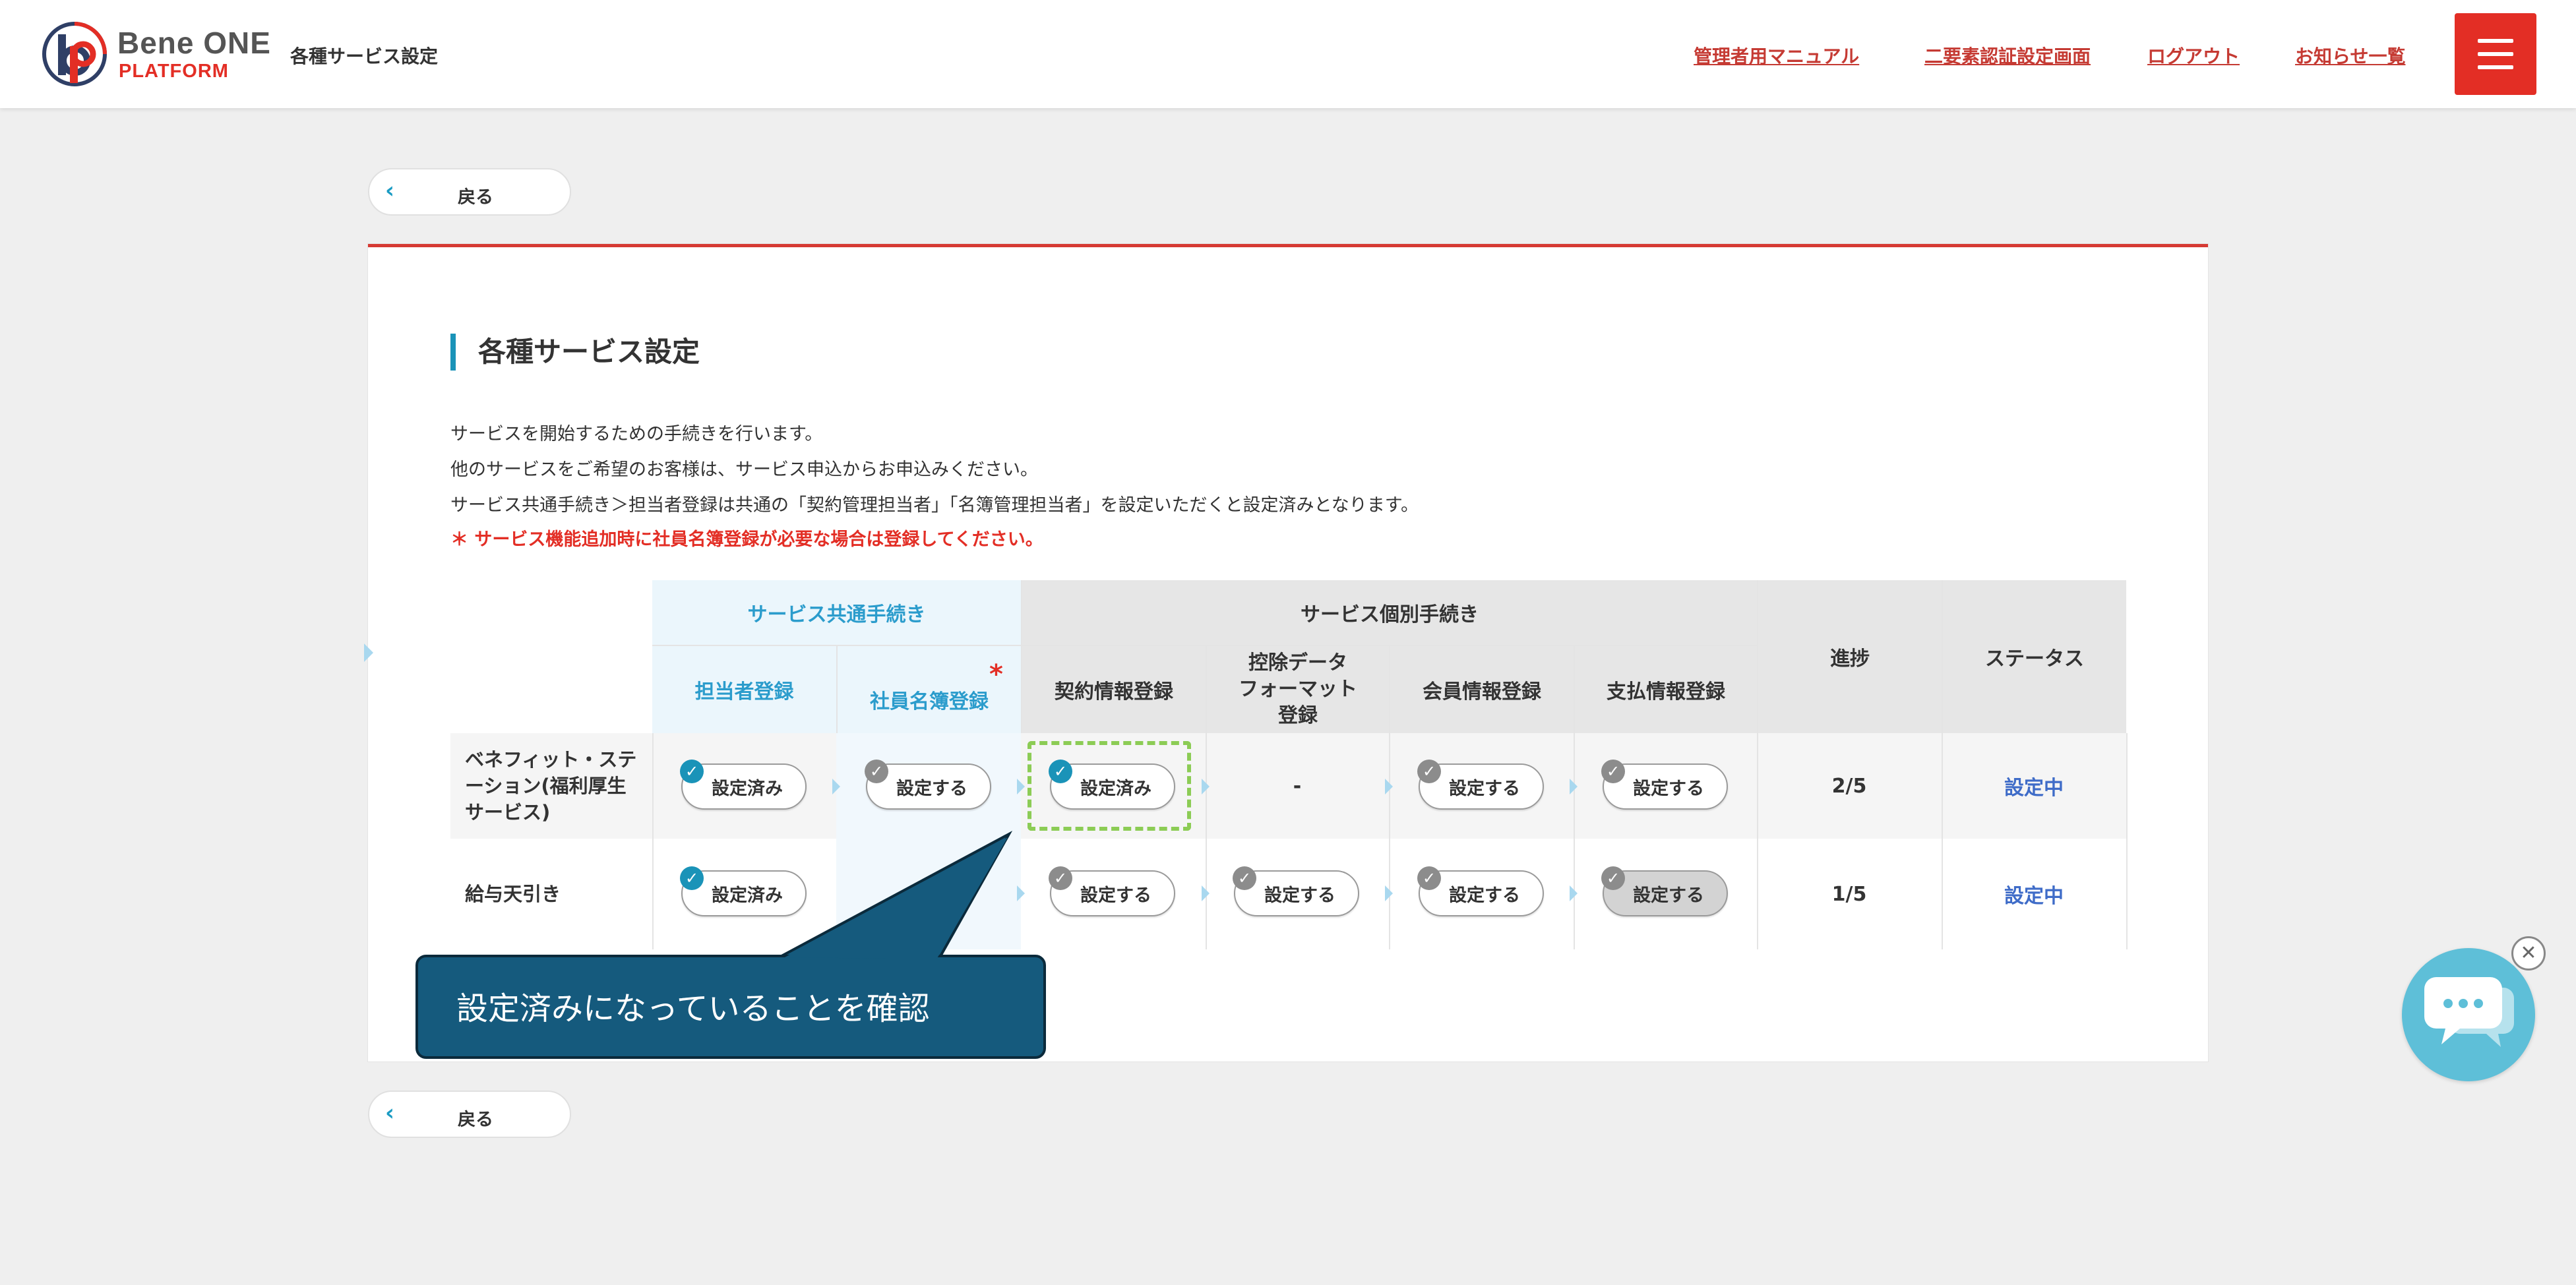  I want to click on column-header-koujo-line: フォーマット, so click(1298, 689).